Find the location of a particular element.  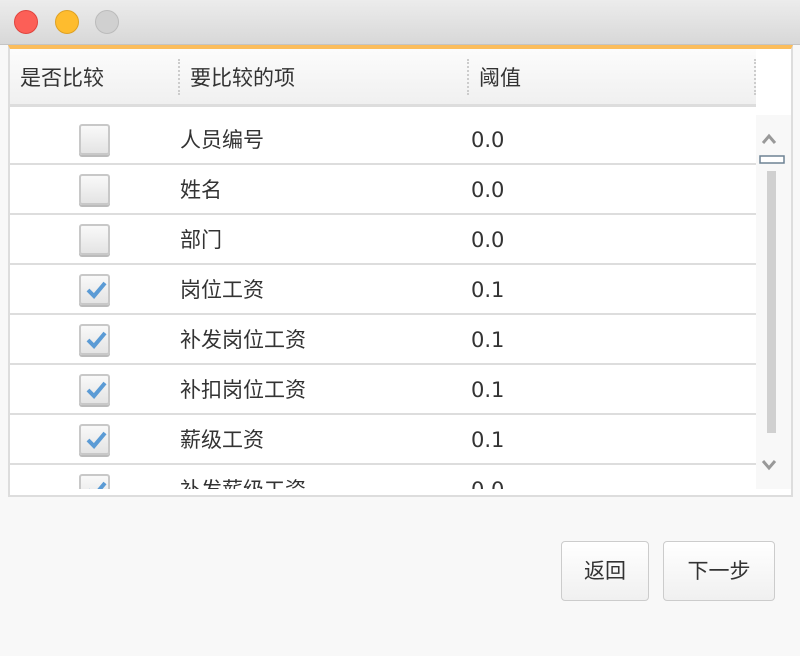

item-name: 人员编号 is located at coordinates (222, 140).